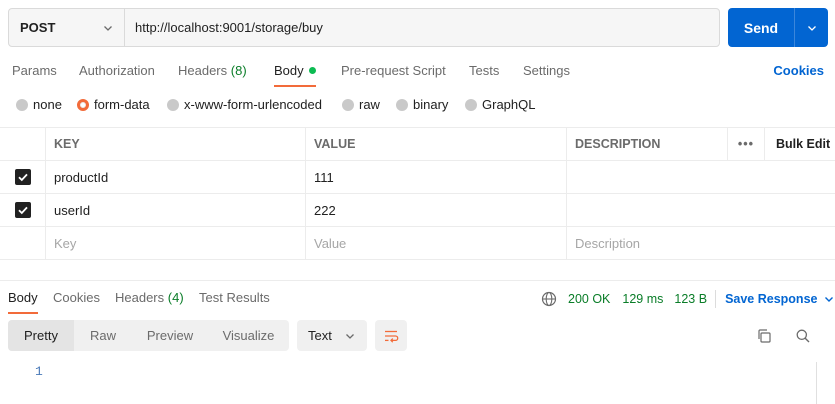 The height and width of the screenshot is (404, 835). What do you see at coordinates (41, 335) in the screenshot?
I see `view-pretty: Pretty` at bounding box center [41, 335].